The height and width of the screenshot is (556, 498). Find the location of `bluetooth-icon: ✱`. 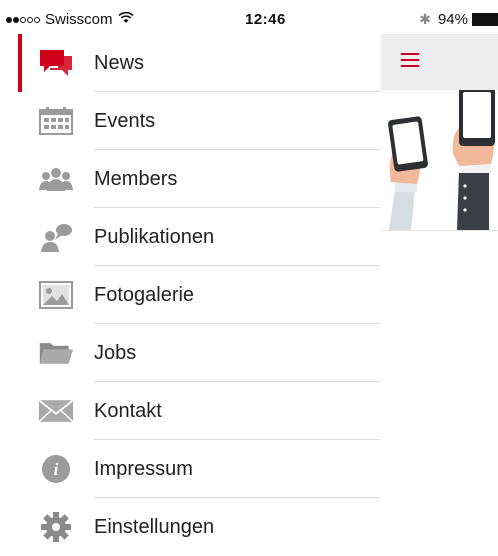

bluetooth-icon: ✱ is located at coordinates (425, 19).